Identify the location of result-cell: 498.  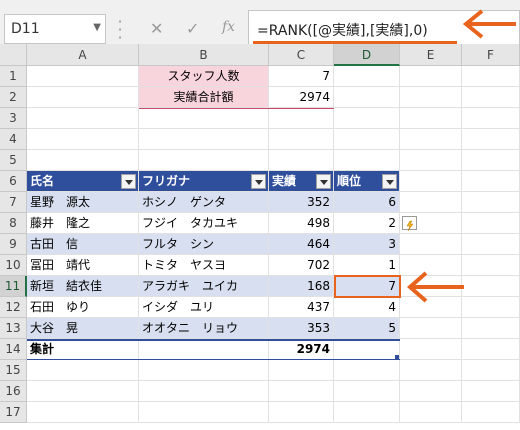
(301, 223).